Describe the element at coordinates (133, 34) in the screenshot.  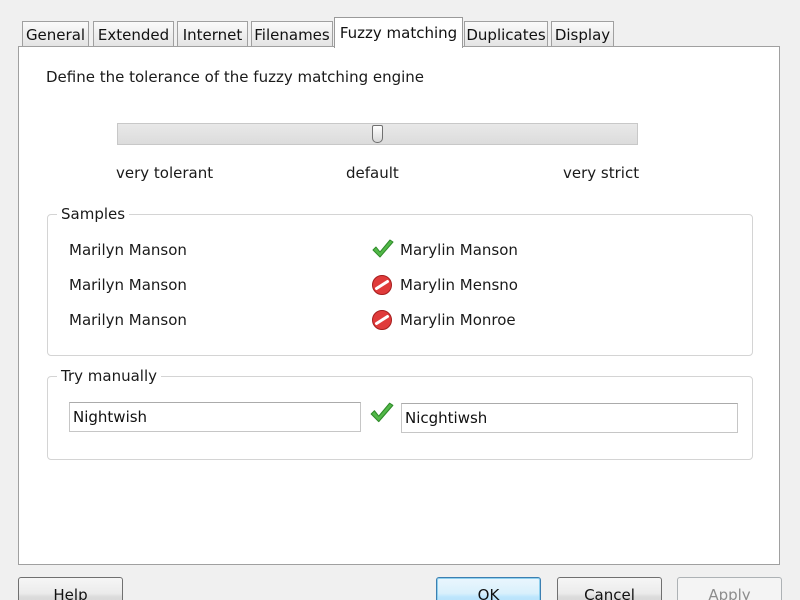
I see `tab-extended: Extended` at that location.